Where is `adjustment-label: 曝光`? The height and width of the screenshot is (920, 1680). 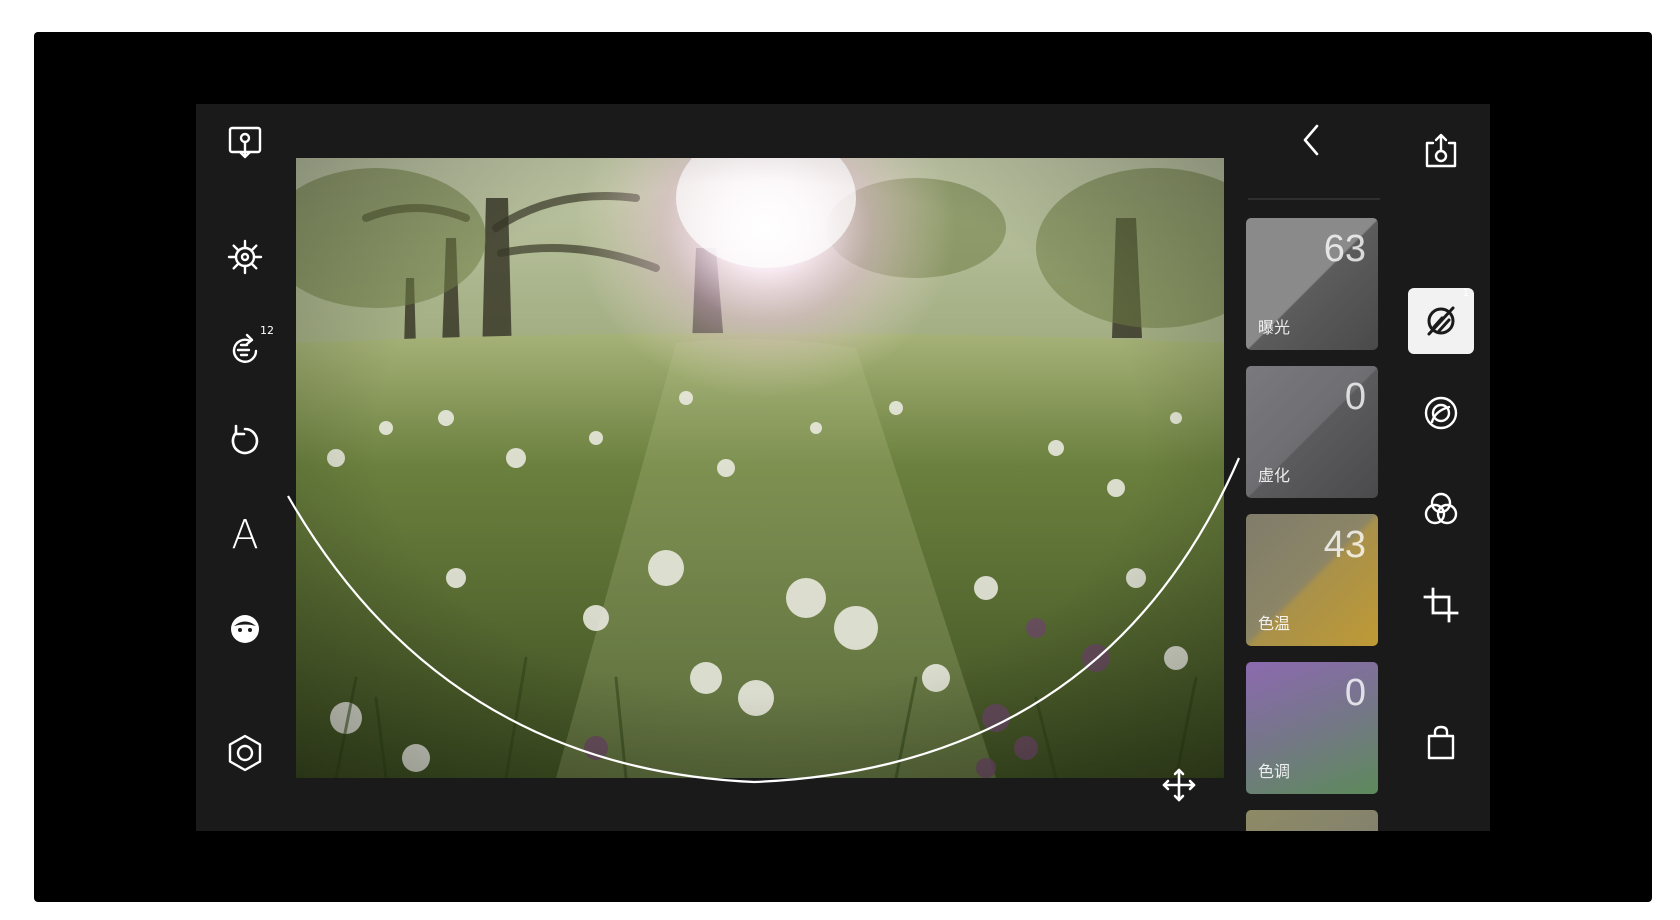
adjustment-label: 曝光 is located at coordinates (1274, 327).